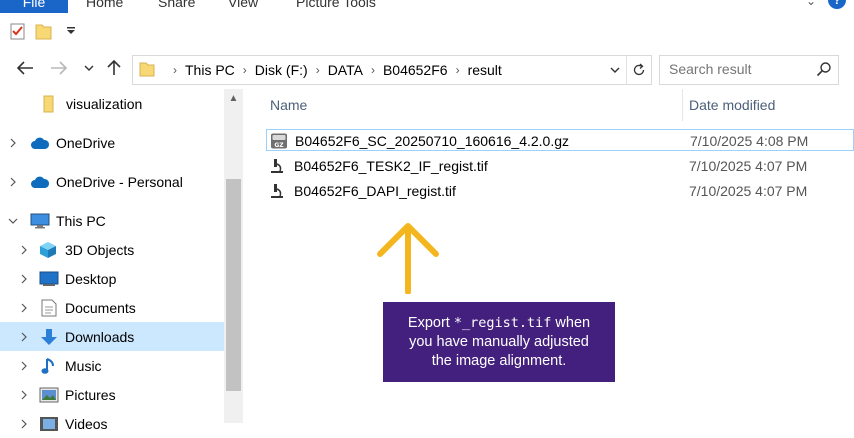 The width and height of the screenshot is (854, 438). Describe the element at coordinates (112, 142) in the screenshot. I see `sidebar-item-onedrive: OneDrive` at that location.